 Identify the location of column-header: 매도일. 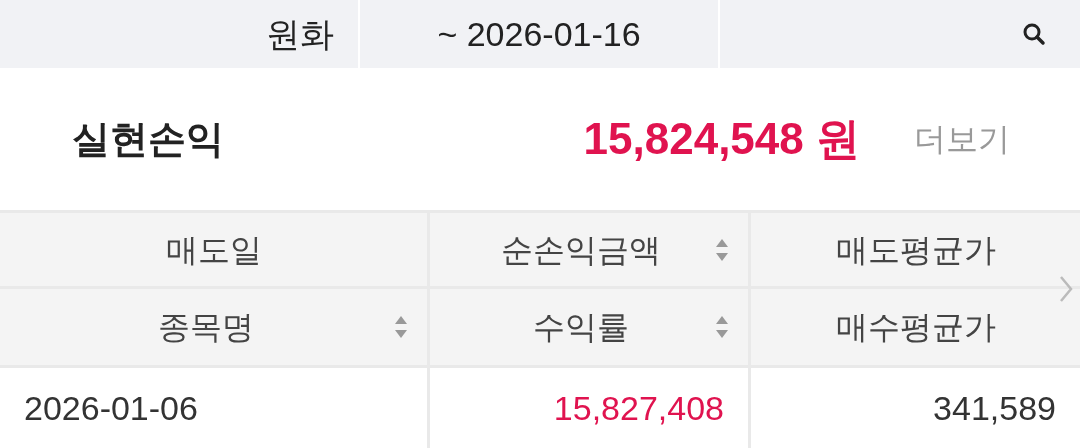
(213, 250).